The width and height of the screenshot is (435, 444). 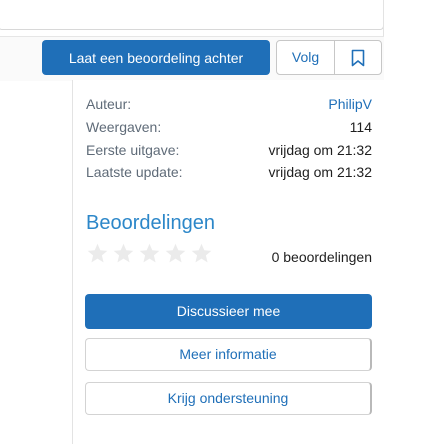 What do you see at coordinates (150, 223) in the screenshot?
I see `ratings-title: Beoordelingen` at bounding box center [150, 223].